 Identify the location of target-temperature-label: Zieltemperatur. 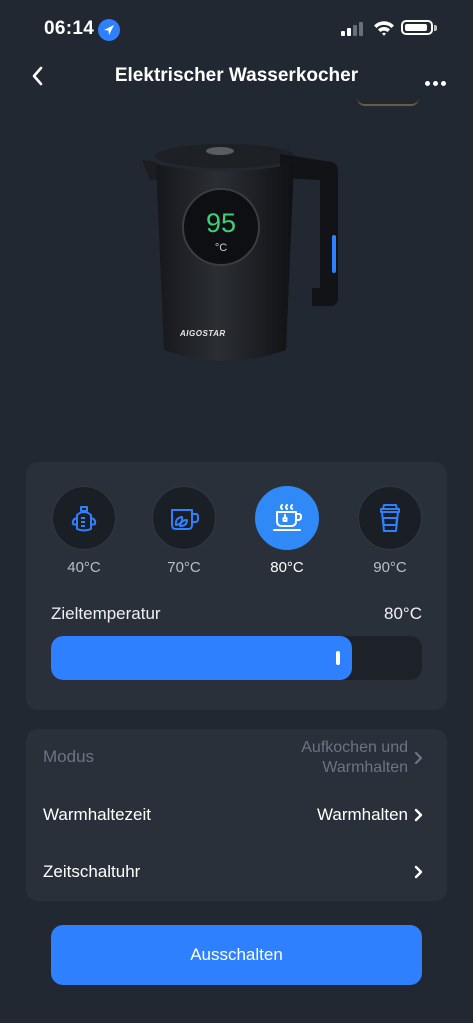
(106, 613).